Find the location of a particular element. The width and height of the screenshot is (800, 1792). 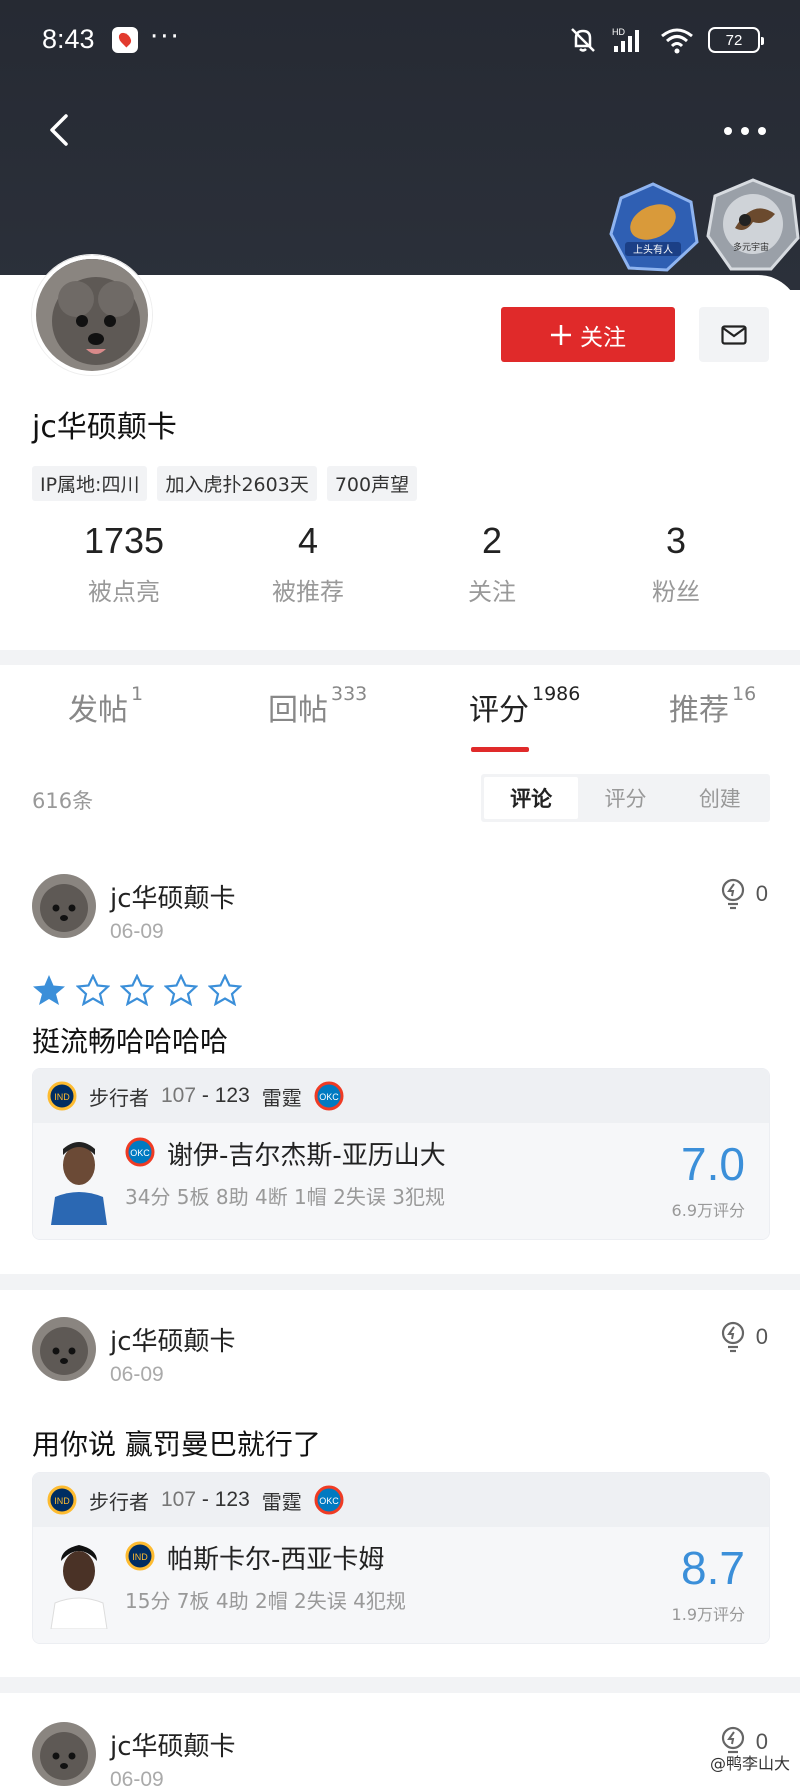

segment-created: 创建 is located at coordinates (720, 798).